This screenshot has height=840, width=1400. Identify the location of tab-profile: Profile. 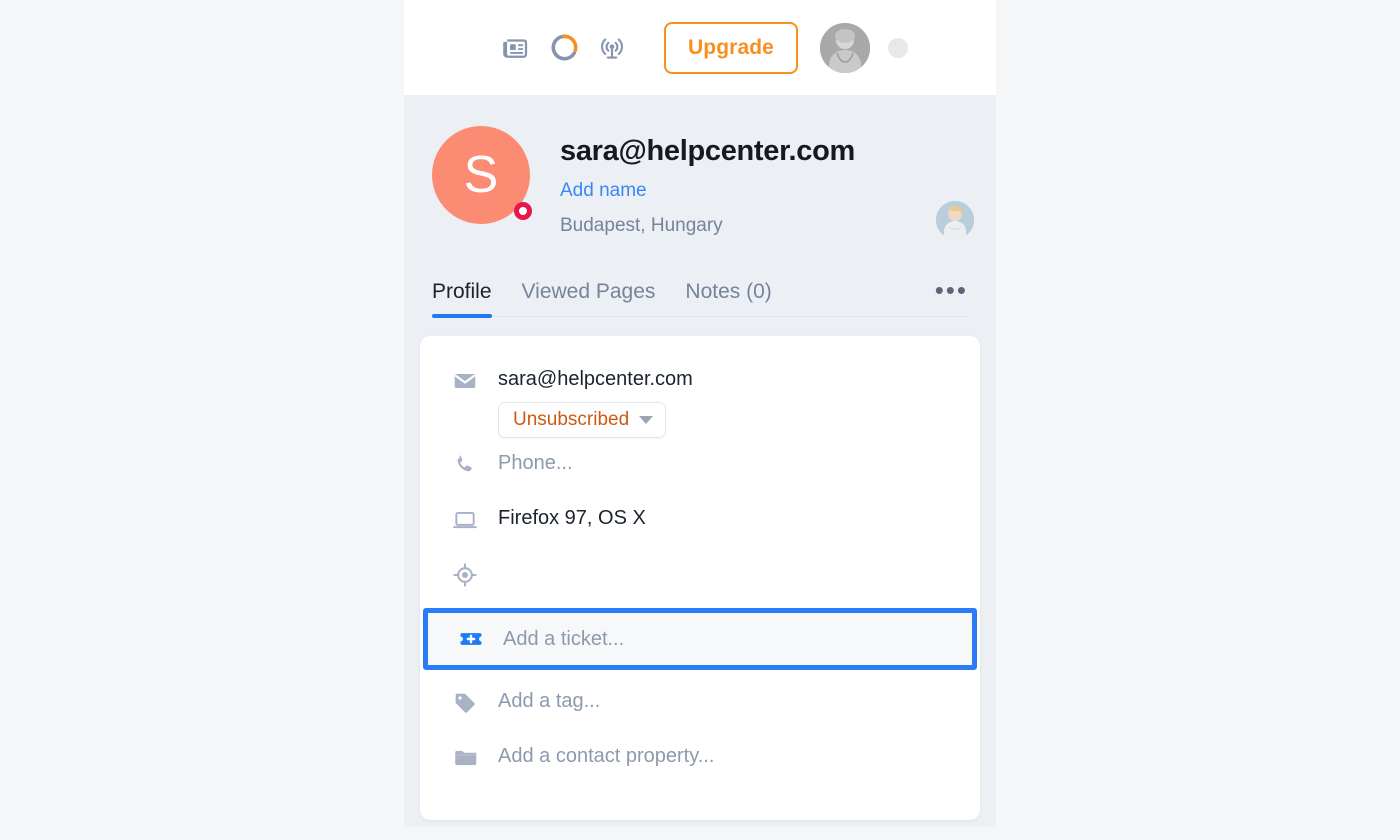
(462, 299).